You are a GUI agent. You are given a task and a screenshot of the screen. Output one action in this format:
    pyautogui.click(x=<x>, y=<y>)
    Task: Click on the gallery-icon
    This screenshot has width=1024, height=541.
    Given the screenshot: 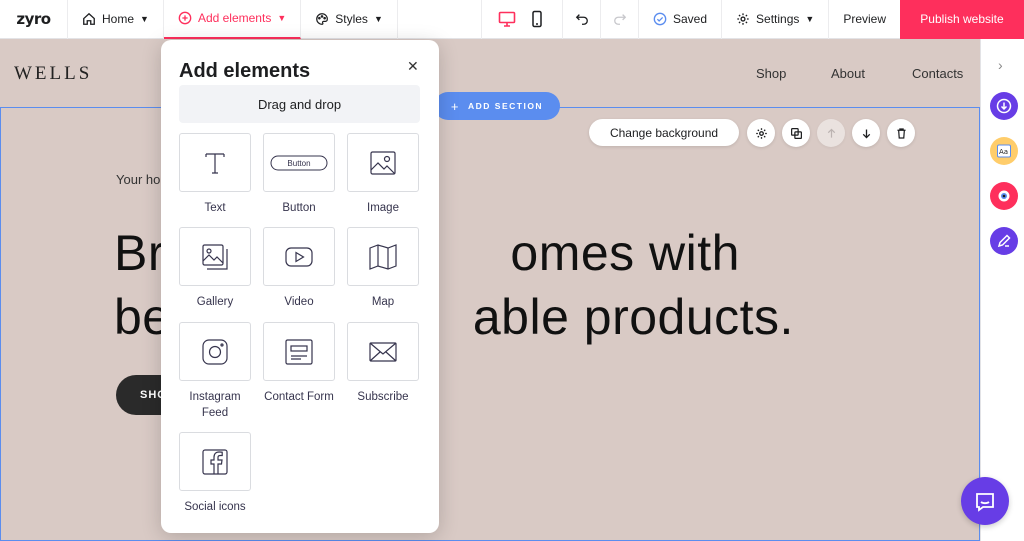 What is the action you would take?
    pyautogui.click(x=215, y=256)
    